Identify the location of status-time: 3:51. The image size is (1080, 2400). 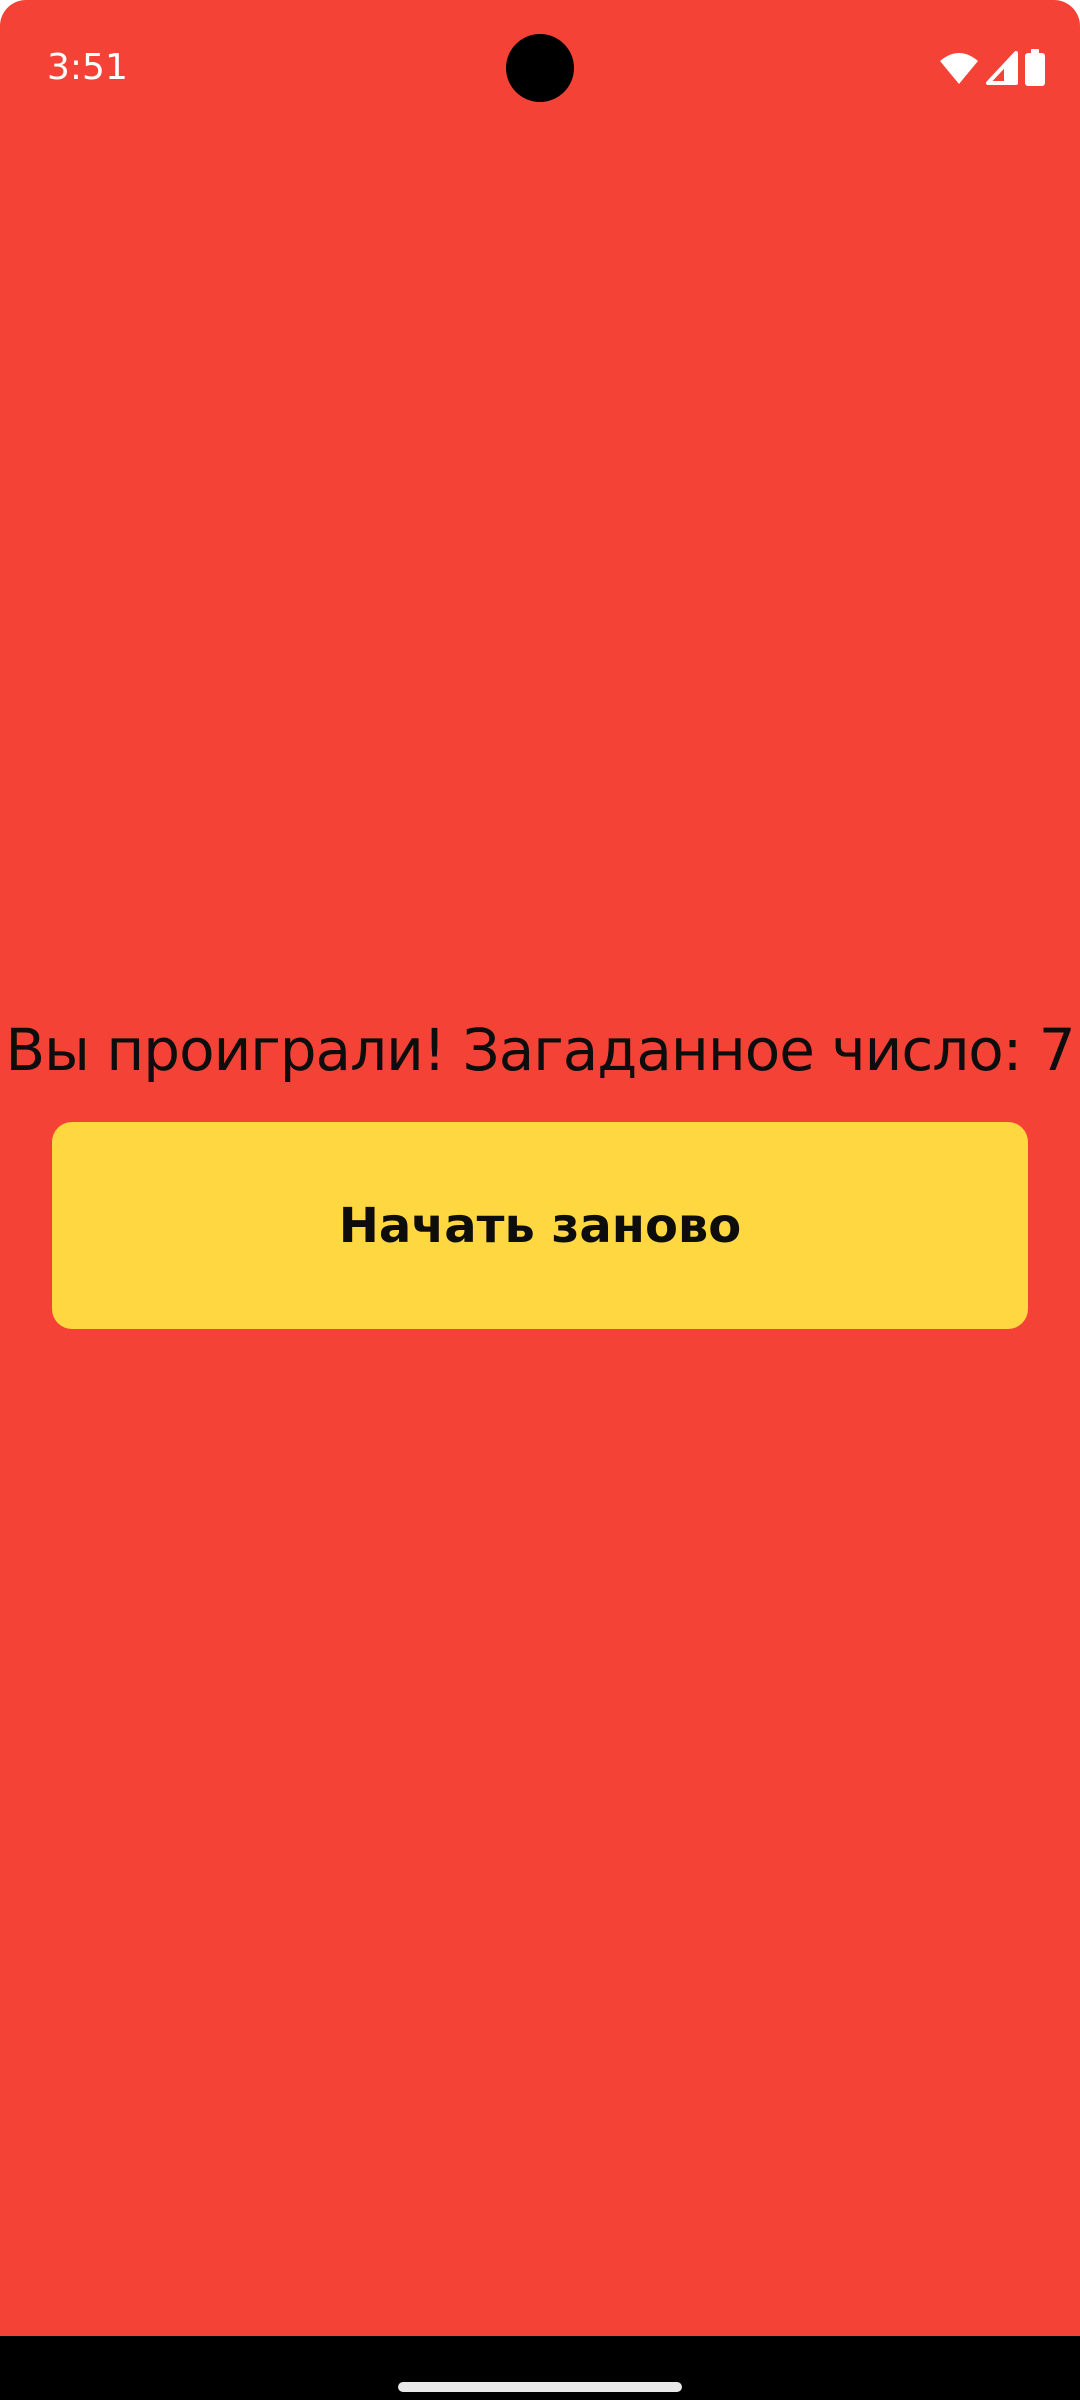
(87, 67).